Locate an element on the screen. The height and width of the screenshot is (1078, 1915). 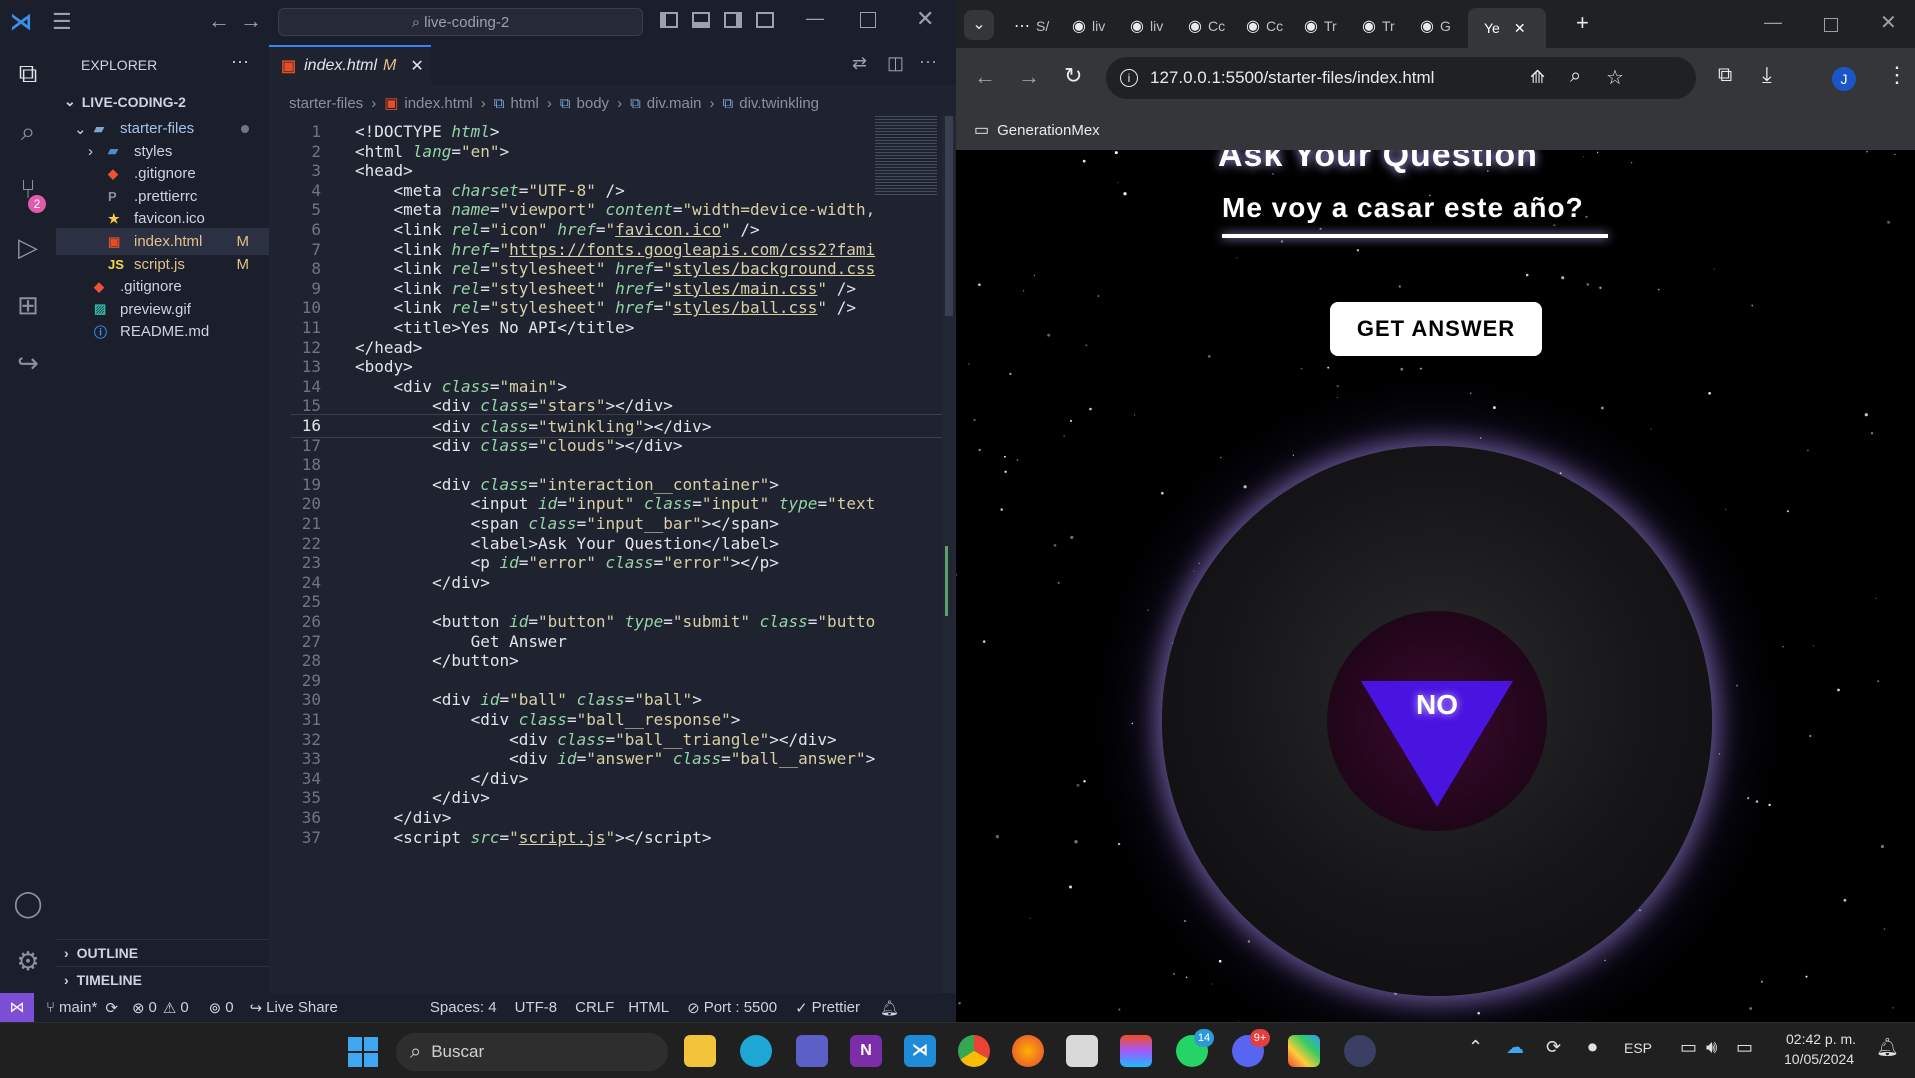
run-debug-icon: ▷ is located at coordinates (28, 247).